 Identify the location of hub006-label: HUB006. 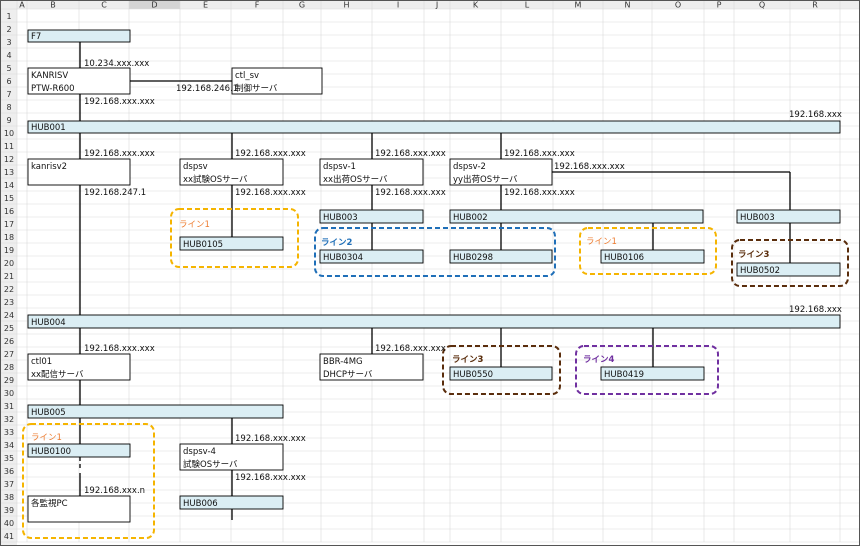
(200, 504).